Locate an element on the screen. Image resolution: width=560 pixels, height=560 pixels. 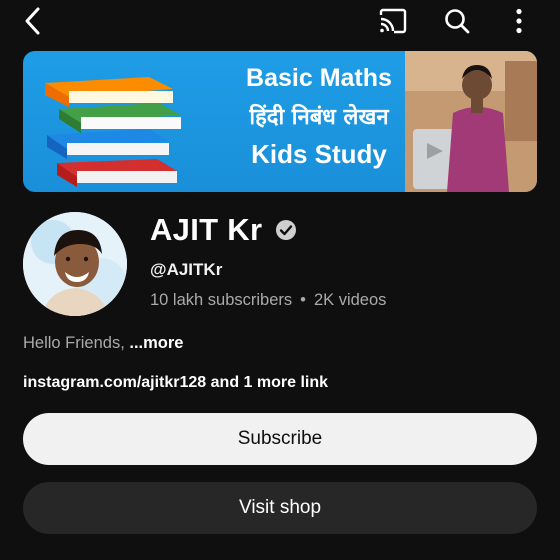
visit-shop-button: Visit shop is located at coordinates (280, 508).